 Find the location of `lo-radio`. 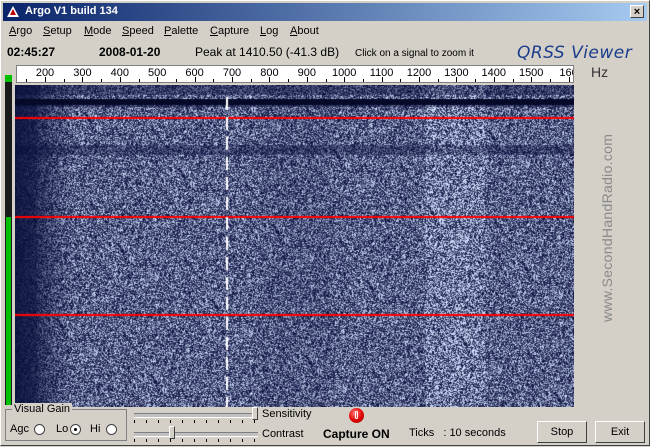

lo-radio is located at coordinates (75, 429).